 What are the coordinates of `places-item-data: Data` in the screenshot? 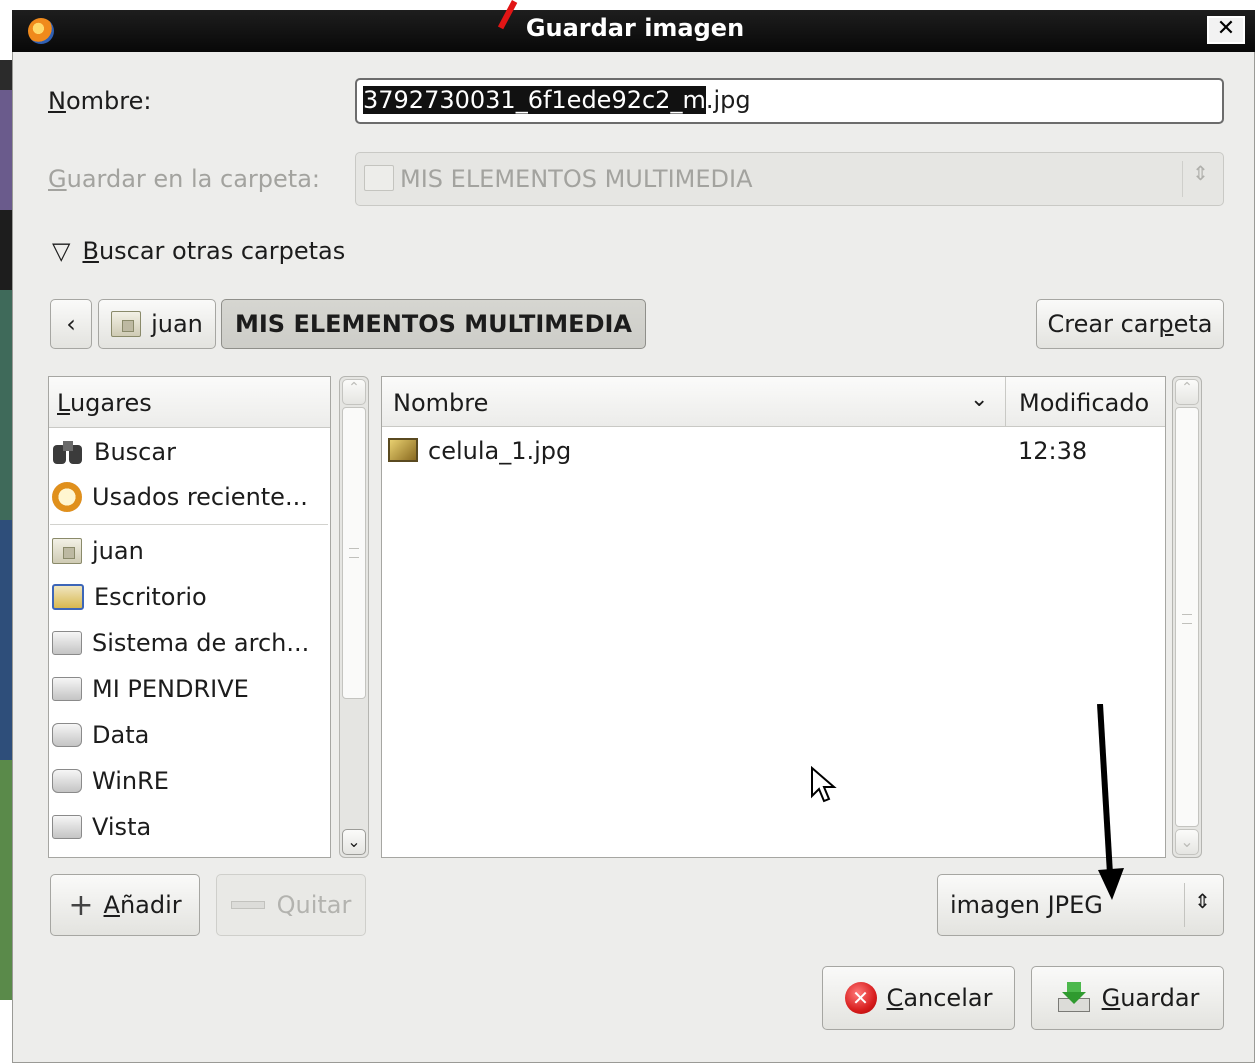 It's located at (100, 735).